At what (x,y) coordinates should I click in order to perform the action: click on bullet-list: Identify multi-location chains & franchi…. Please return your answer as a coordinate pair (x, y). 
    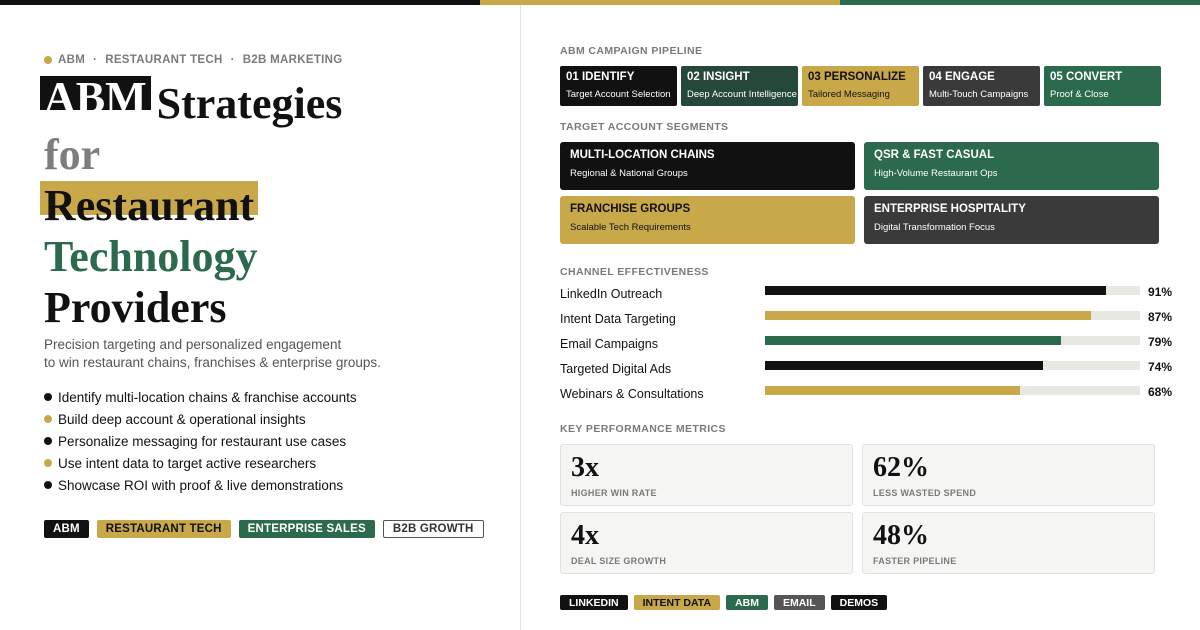
    Looking at the image, I should click on (200, 441).